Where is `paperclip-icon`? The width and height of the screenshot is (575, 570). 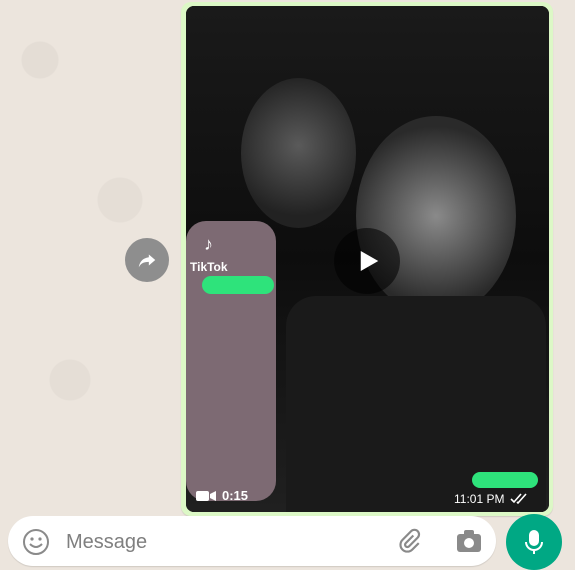
paperclip-icon is located at coordinates (409, 542).